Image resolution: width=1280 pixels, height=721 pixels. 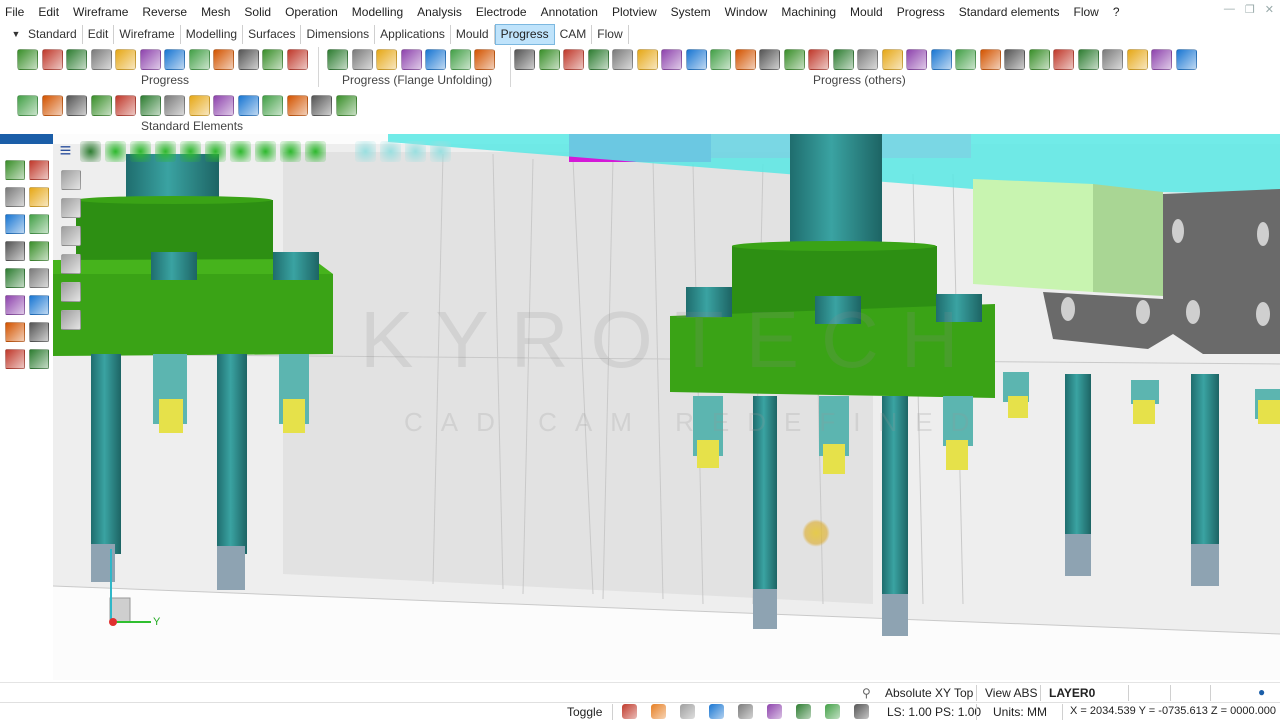 I want to click on view-mode-label: Absolute XY Top, so click(x=929, y=693).